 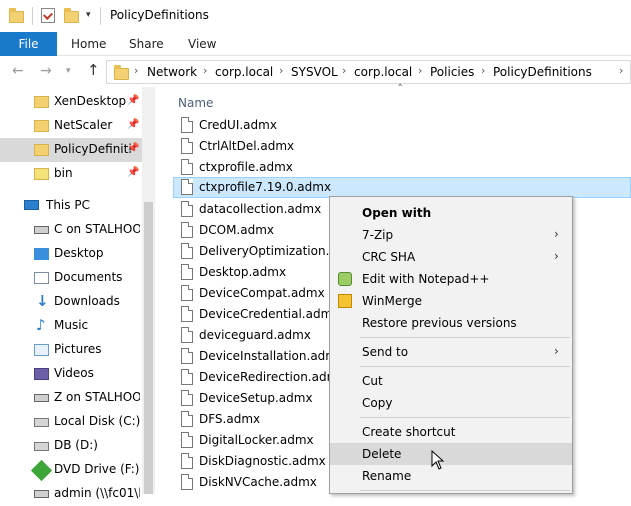 What do you see at coordinates (93, 70) in the screenshot?
I see `up-arrow-icon: ↑` at bounding box center [93, 70].